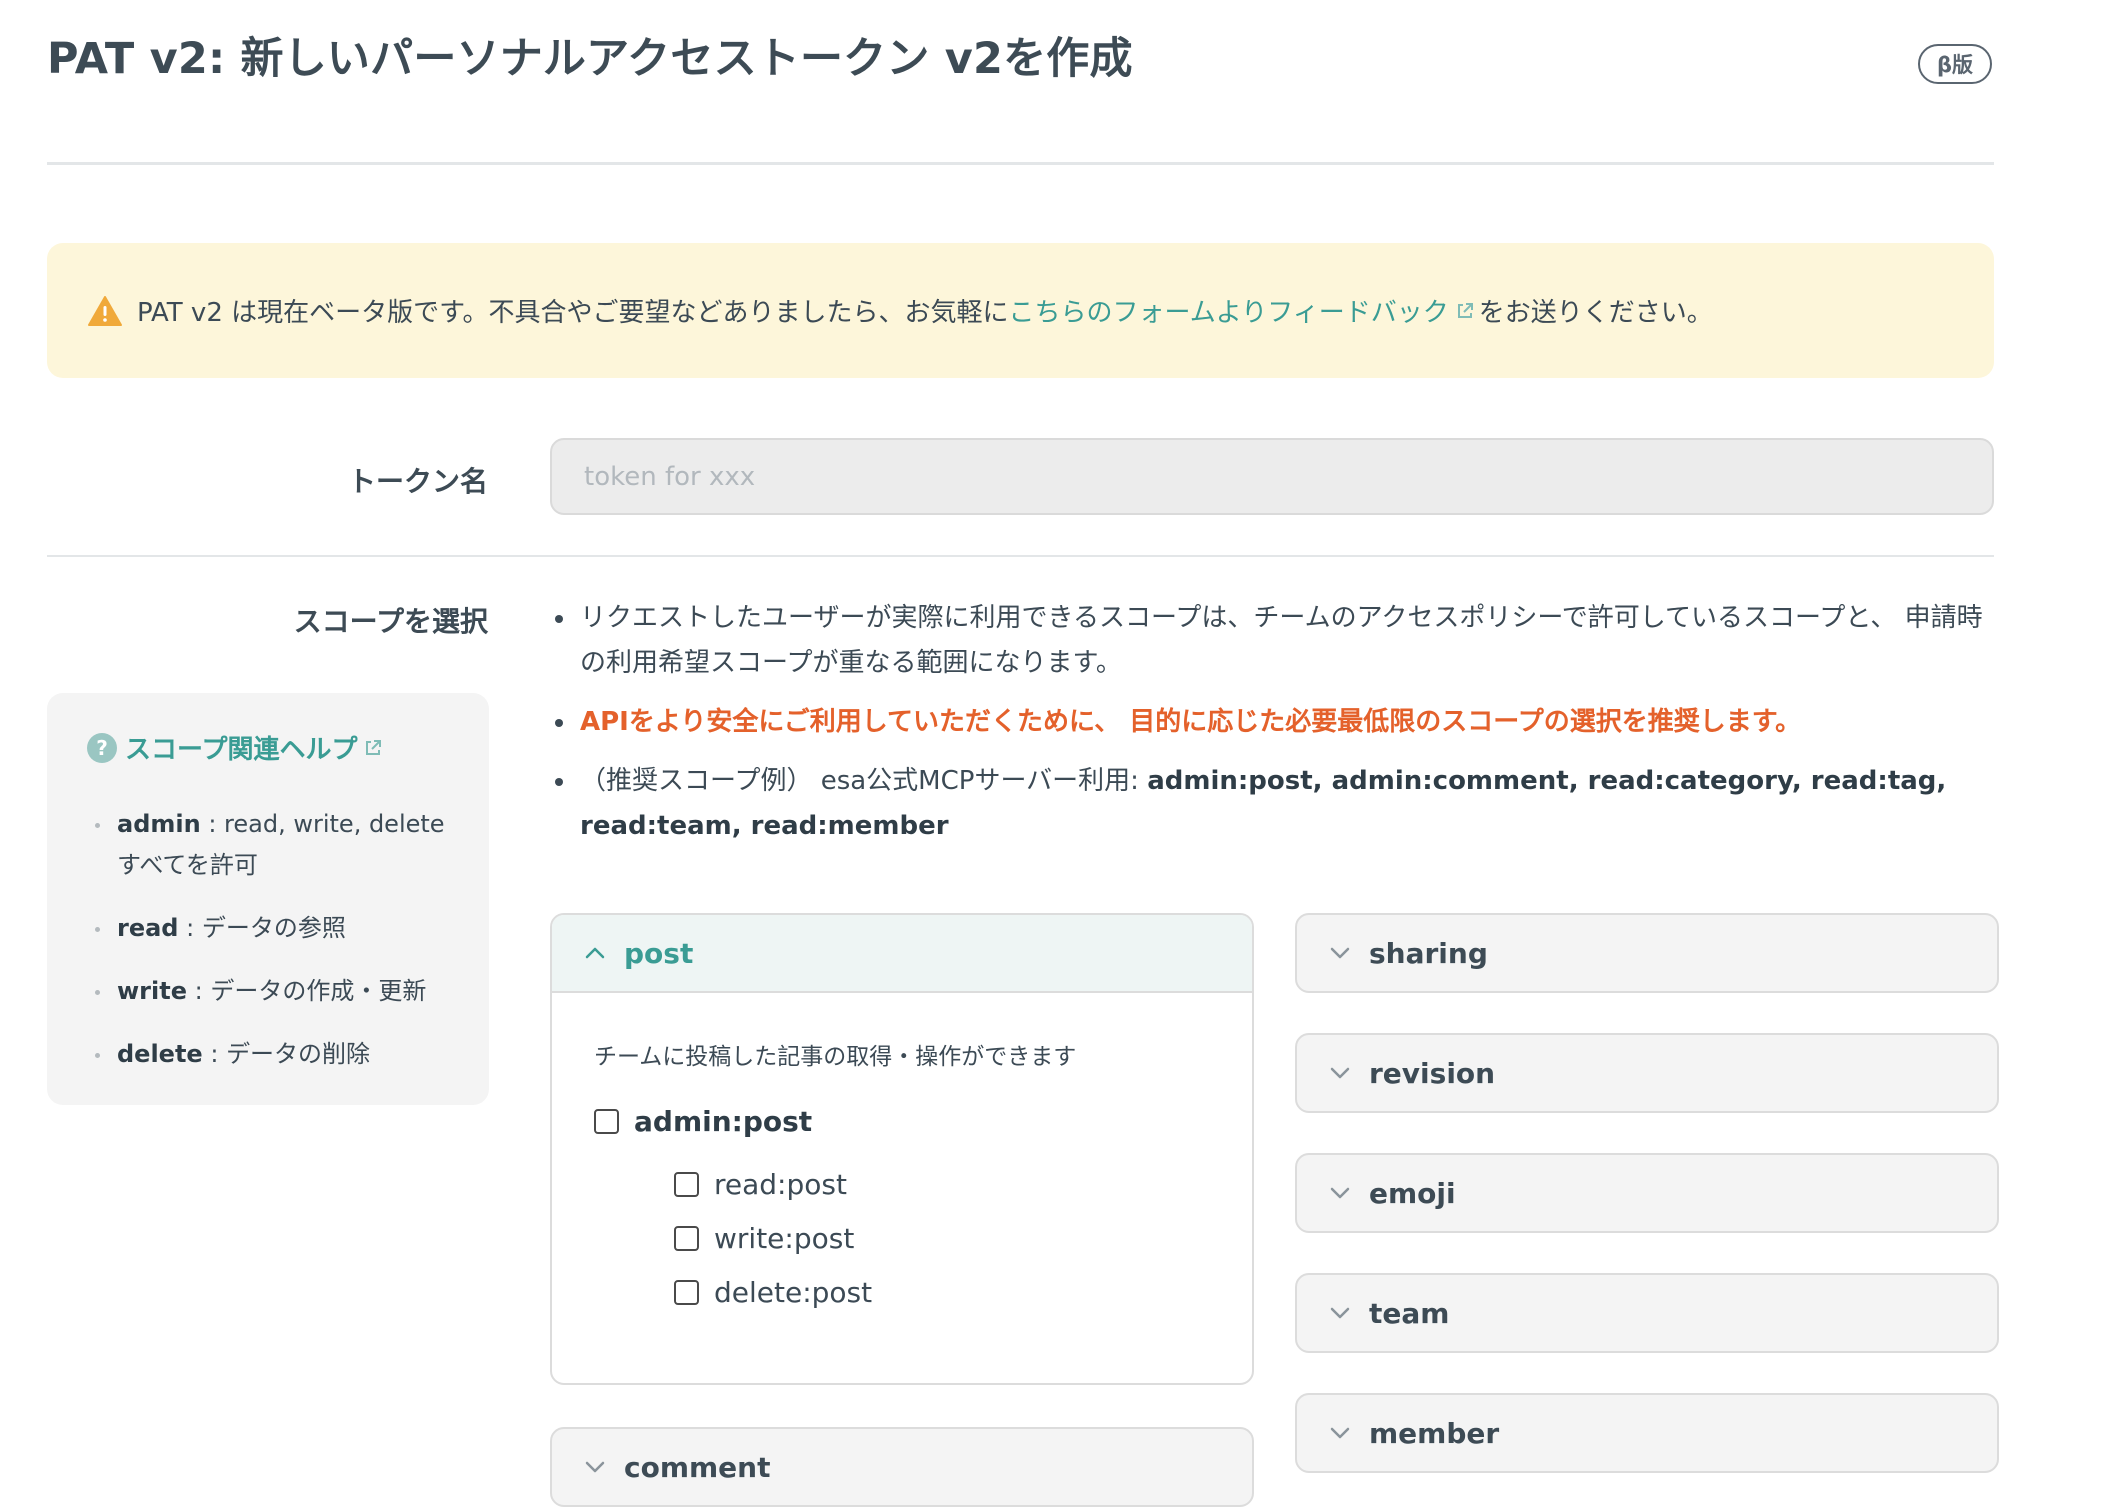 The width and height of the screenshot is (2120, 1508). Describe the element at coordinates (390, 621) in the screenshot. I see `scope-label: スコープを選択` at that location.